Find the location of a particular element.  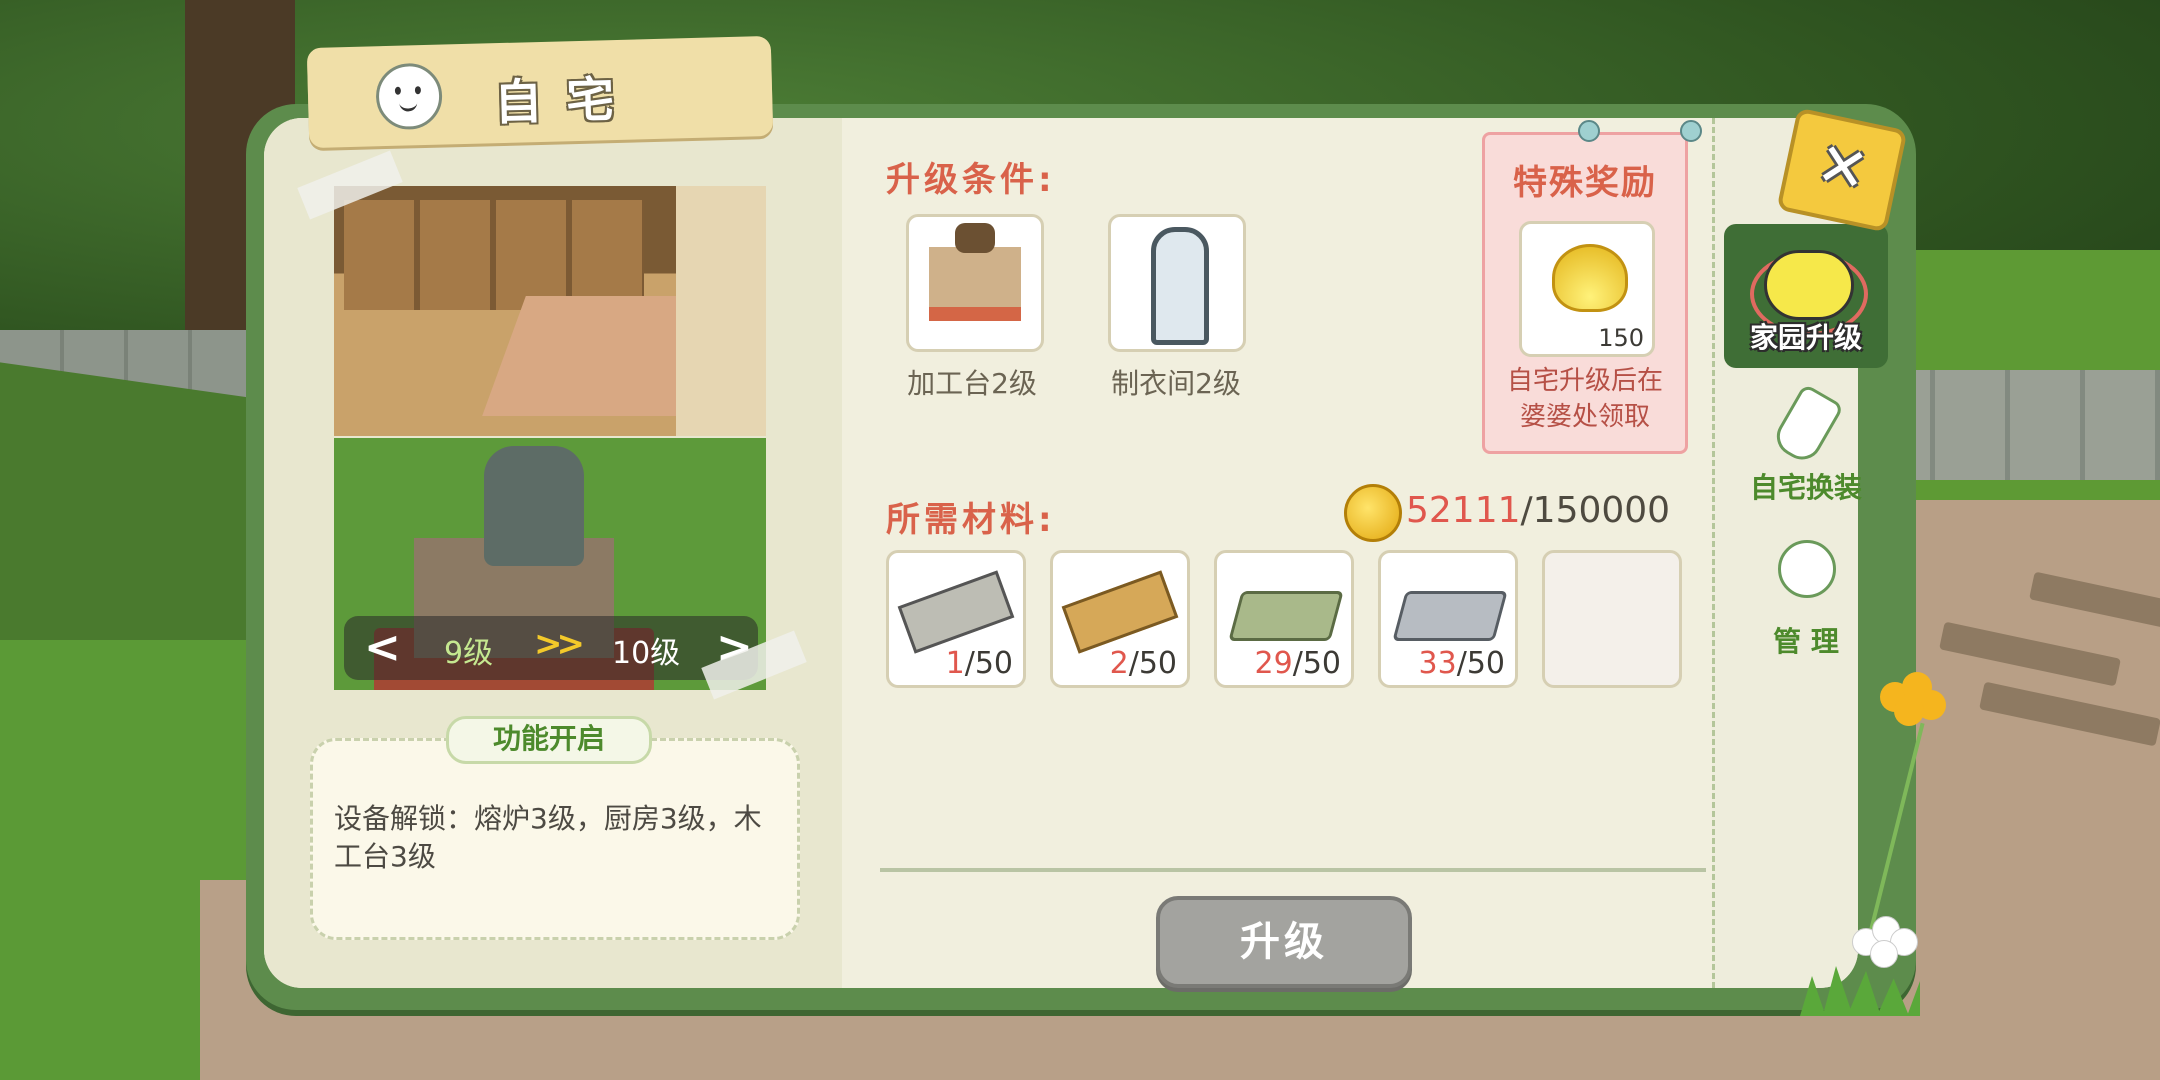

level-switcher: < 9级 >> 10级 > is located at coordinates (551, 648).